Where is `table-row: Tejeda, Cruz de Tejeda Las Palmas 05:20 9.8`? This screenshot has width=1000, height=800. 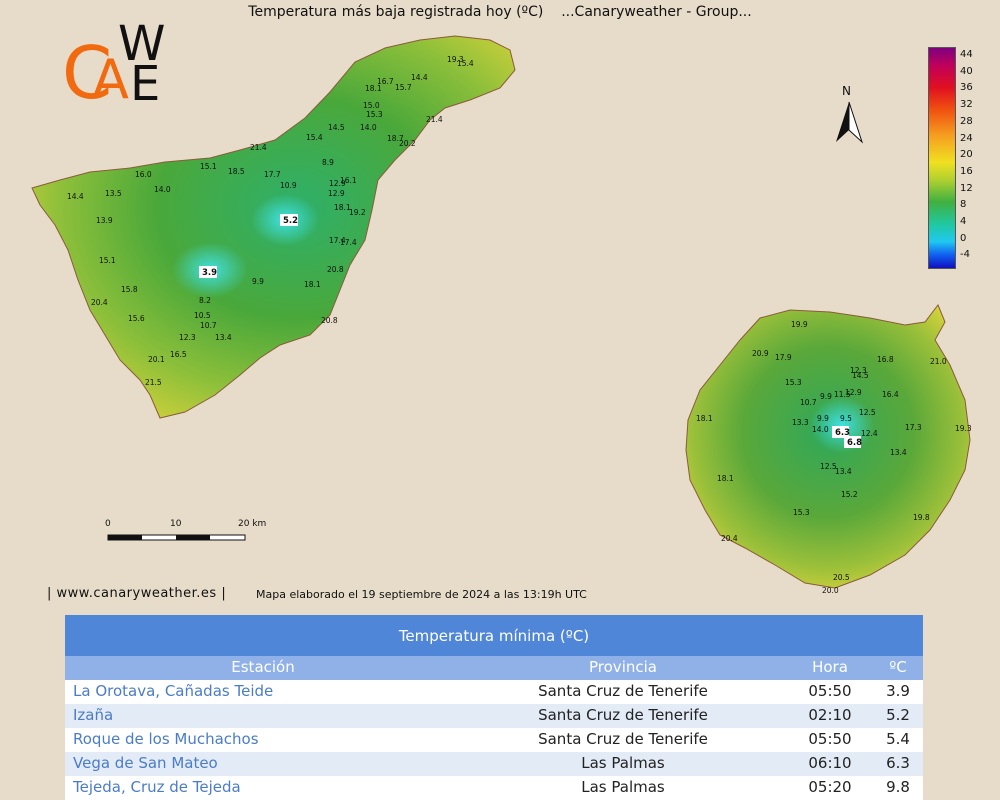 table-row: Tejeda, Cruz de Tejeda Las Palmas 05:20 9.8 is located at coordinates (494, 788).